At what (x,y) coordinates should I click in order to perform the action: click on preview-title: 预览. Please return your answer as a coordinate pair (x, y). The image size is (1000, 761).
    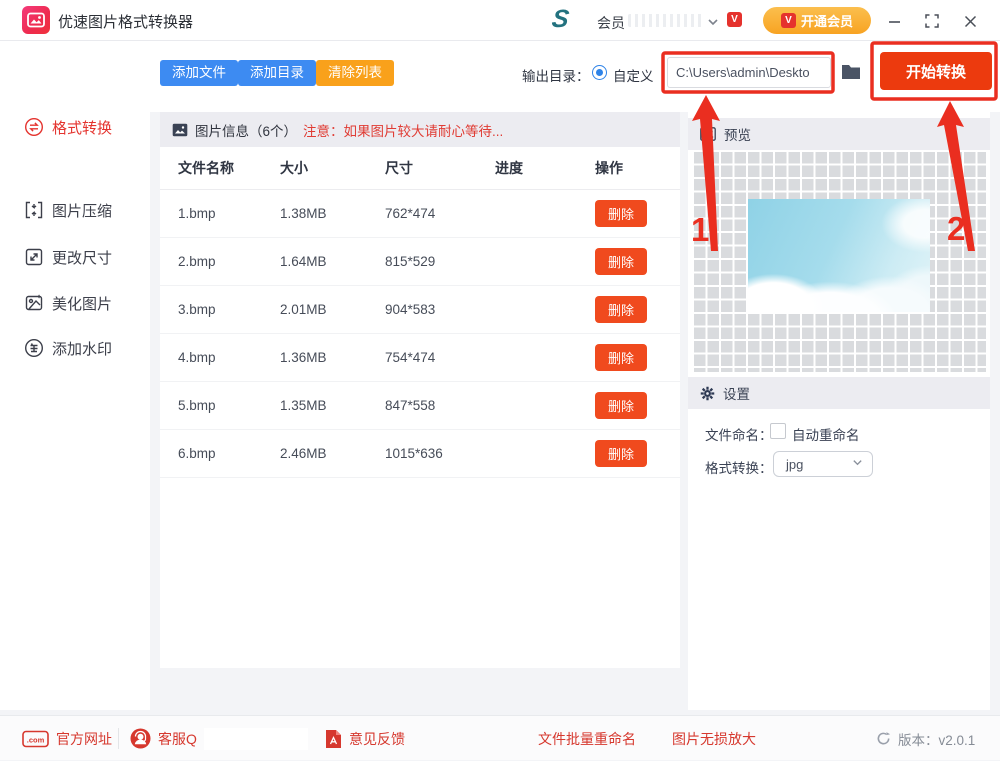
    Looking at the image, I should click on (737, 135).